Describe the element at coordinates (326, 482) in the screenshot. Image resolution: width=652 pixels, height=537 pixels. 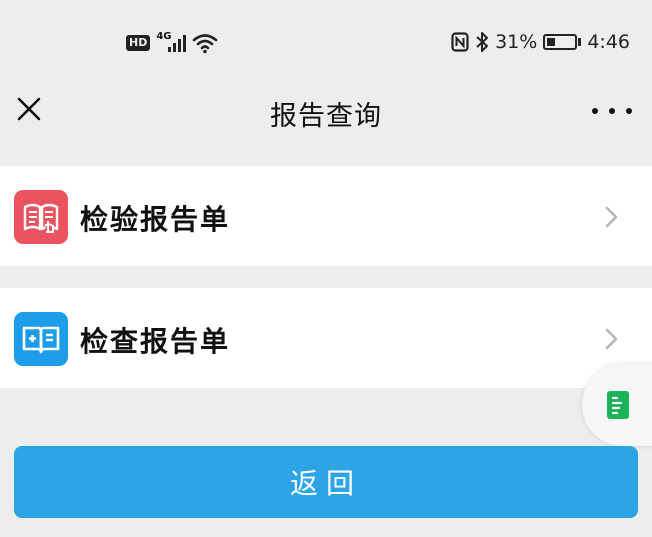
I see `back-button: 返回` at that location.